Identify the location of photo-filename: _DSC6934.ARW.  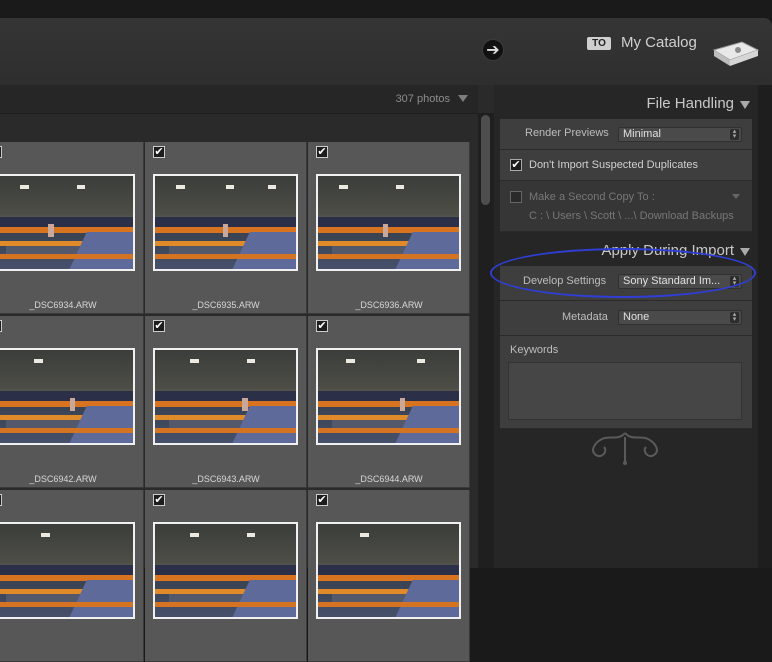
(63, 305).